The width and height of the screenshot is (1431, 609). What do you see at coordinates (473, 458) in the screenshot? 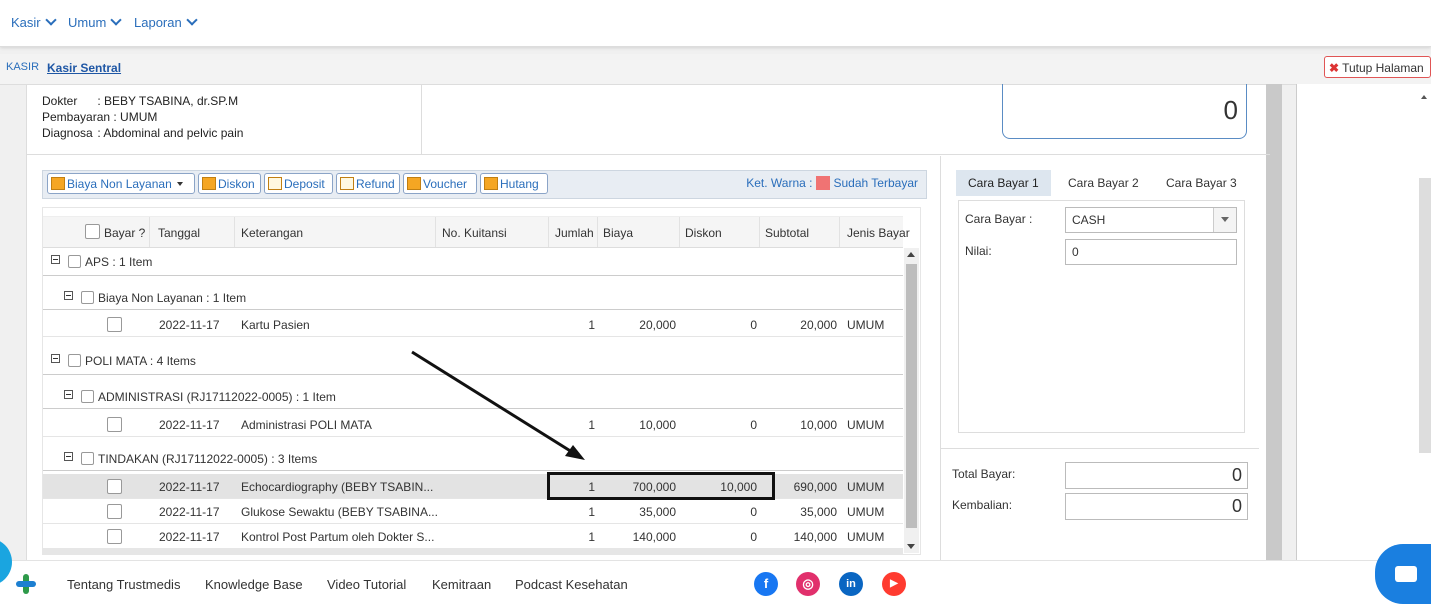
I see `group-row-tindakan: TINDAKAN (RJ17112022-0005) : 3 Items` at bounding box center [473, 458].